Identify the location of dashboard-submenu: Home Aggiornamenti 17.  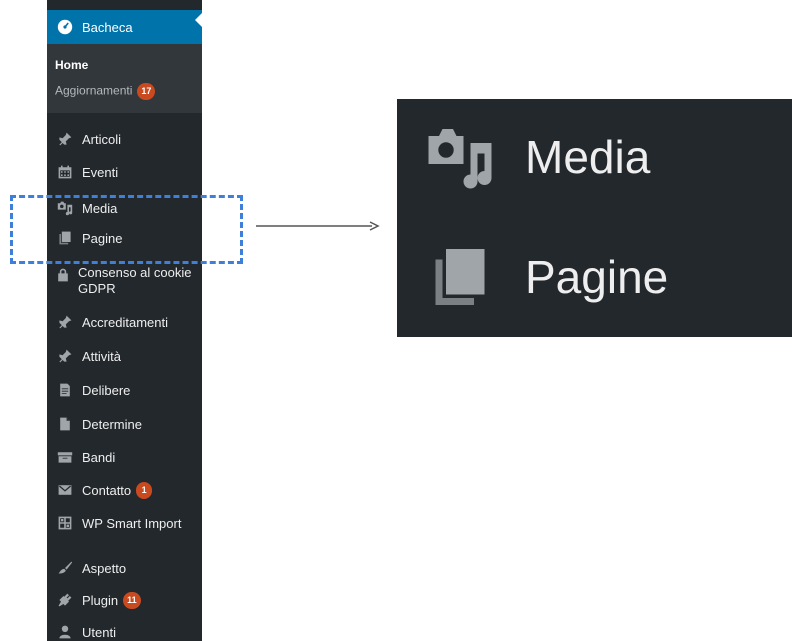
(124, 78).